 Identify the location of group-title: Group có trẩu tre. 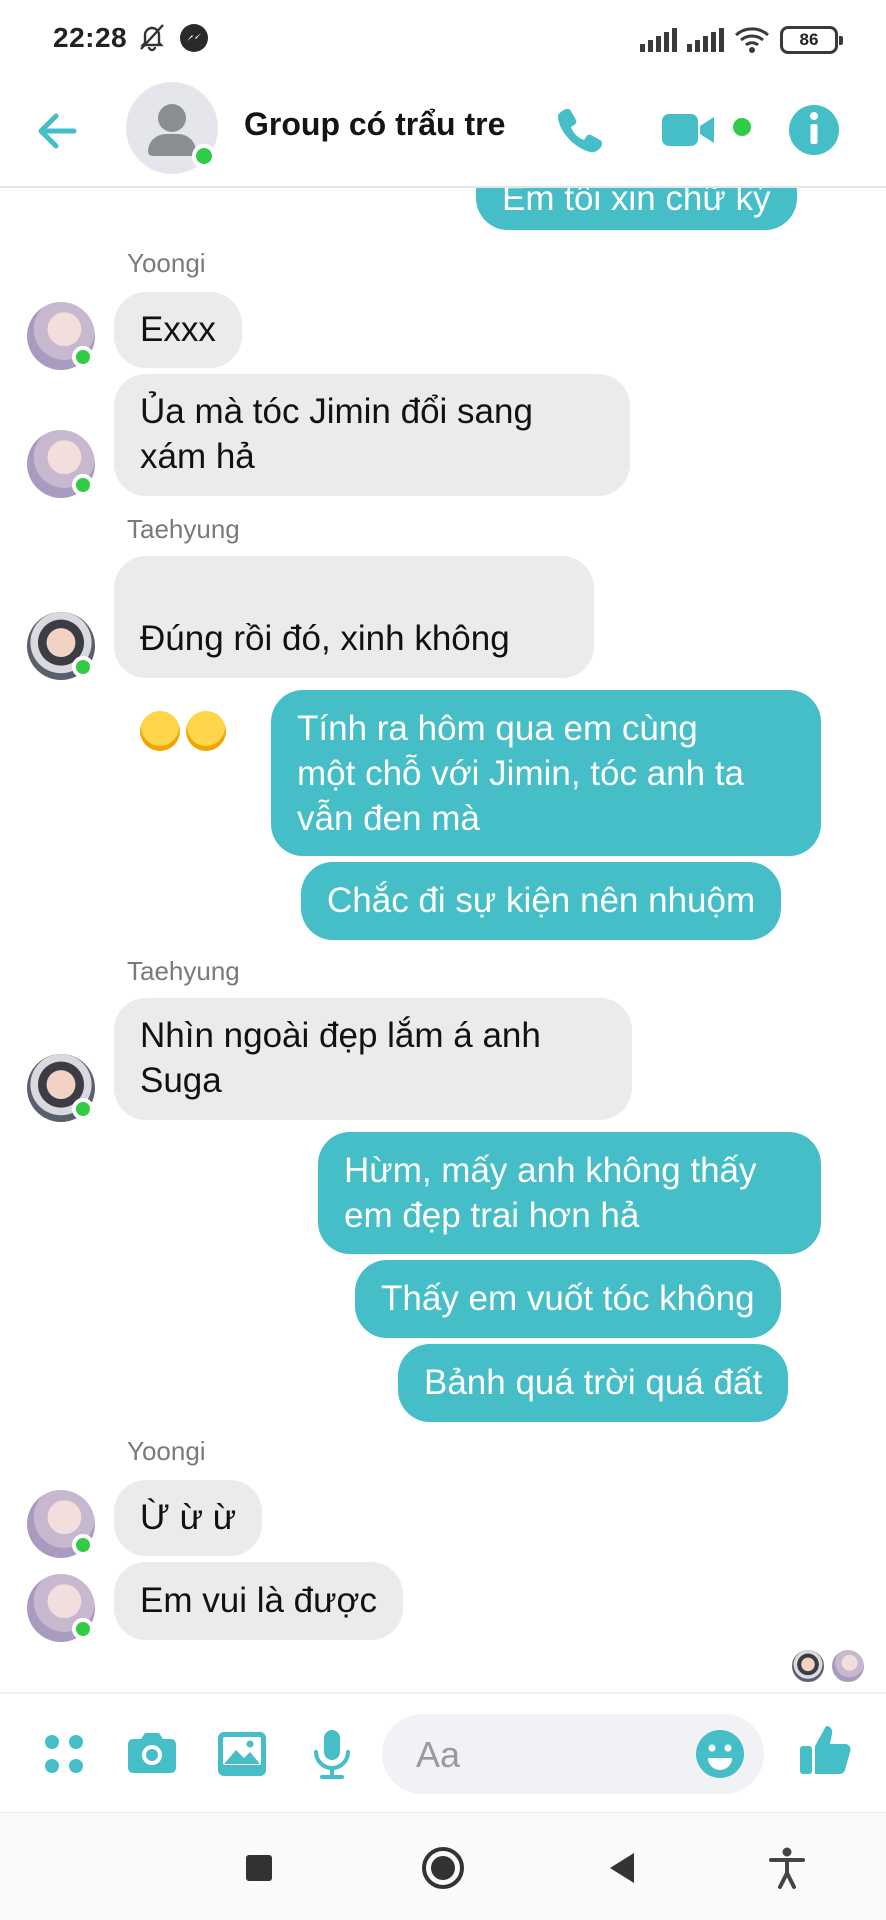
(374, 124).